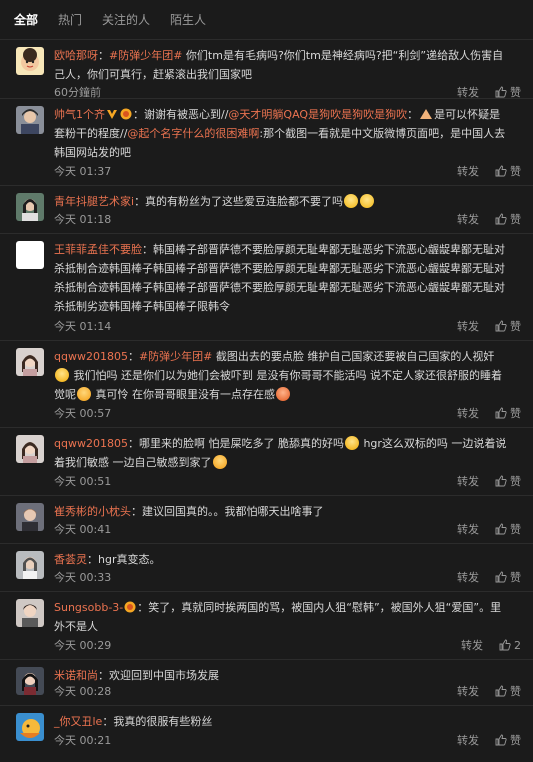 The height and width of the screenshot is (762, 533). I want to click on comment-username: 香荟灵, so click(70, 559).